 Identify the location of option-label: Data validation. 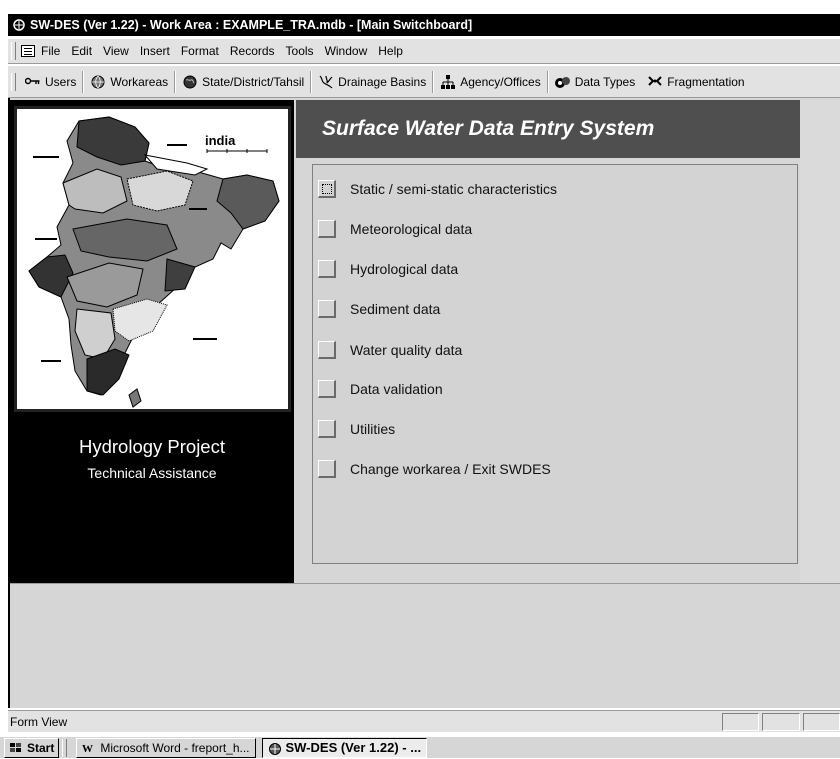
(396, 389).